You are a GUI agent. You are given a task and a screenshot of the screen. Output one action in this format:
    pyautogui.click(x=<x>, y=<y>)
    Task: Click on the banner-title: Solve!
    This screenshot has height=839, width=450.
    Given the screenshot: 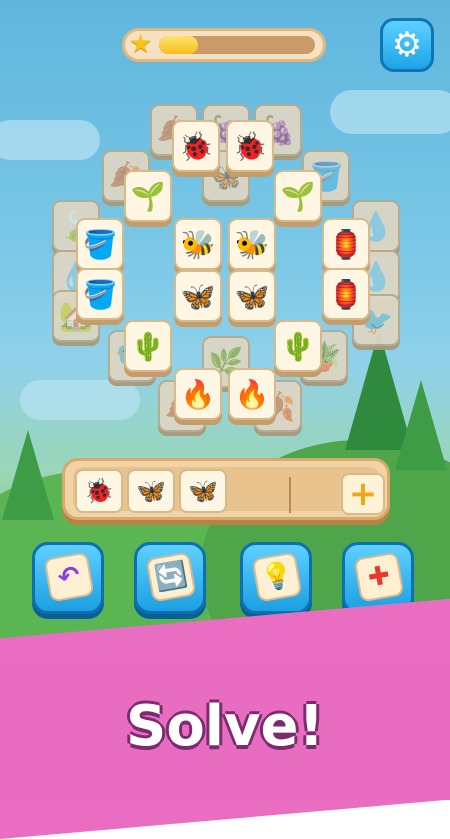 What is the action you would take?
    pyautogui.click(x=225, y=726)
    